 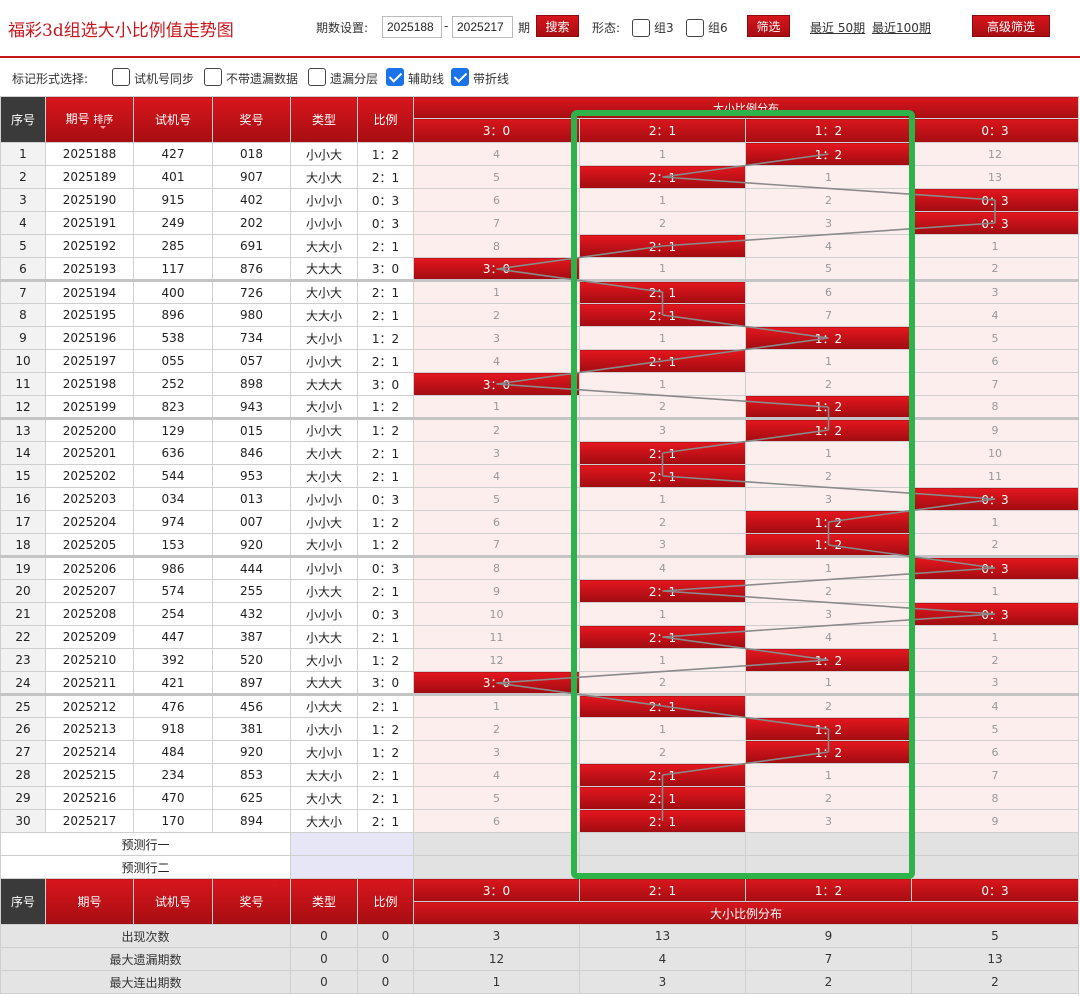 I want to click on row-type: 小小大, so click(x=324, y=429).